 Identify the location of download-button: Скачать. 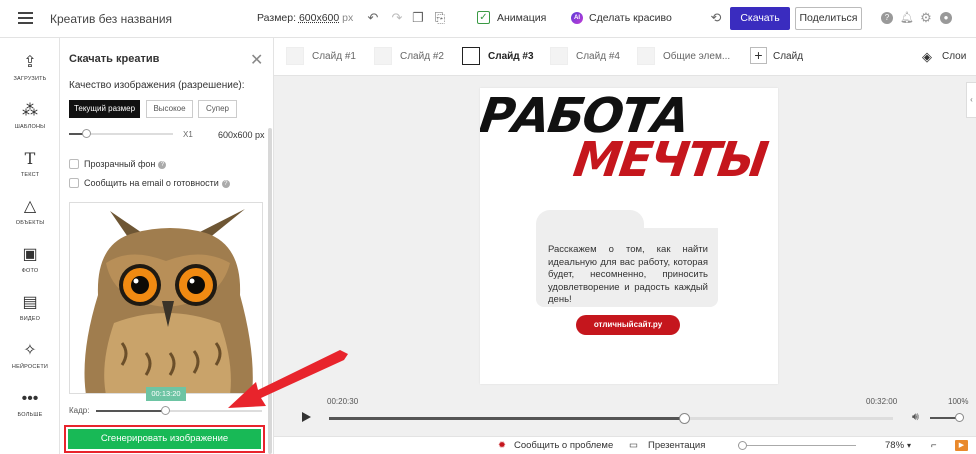
(760, 18).